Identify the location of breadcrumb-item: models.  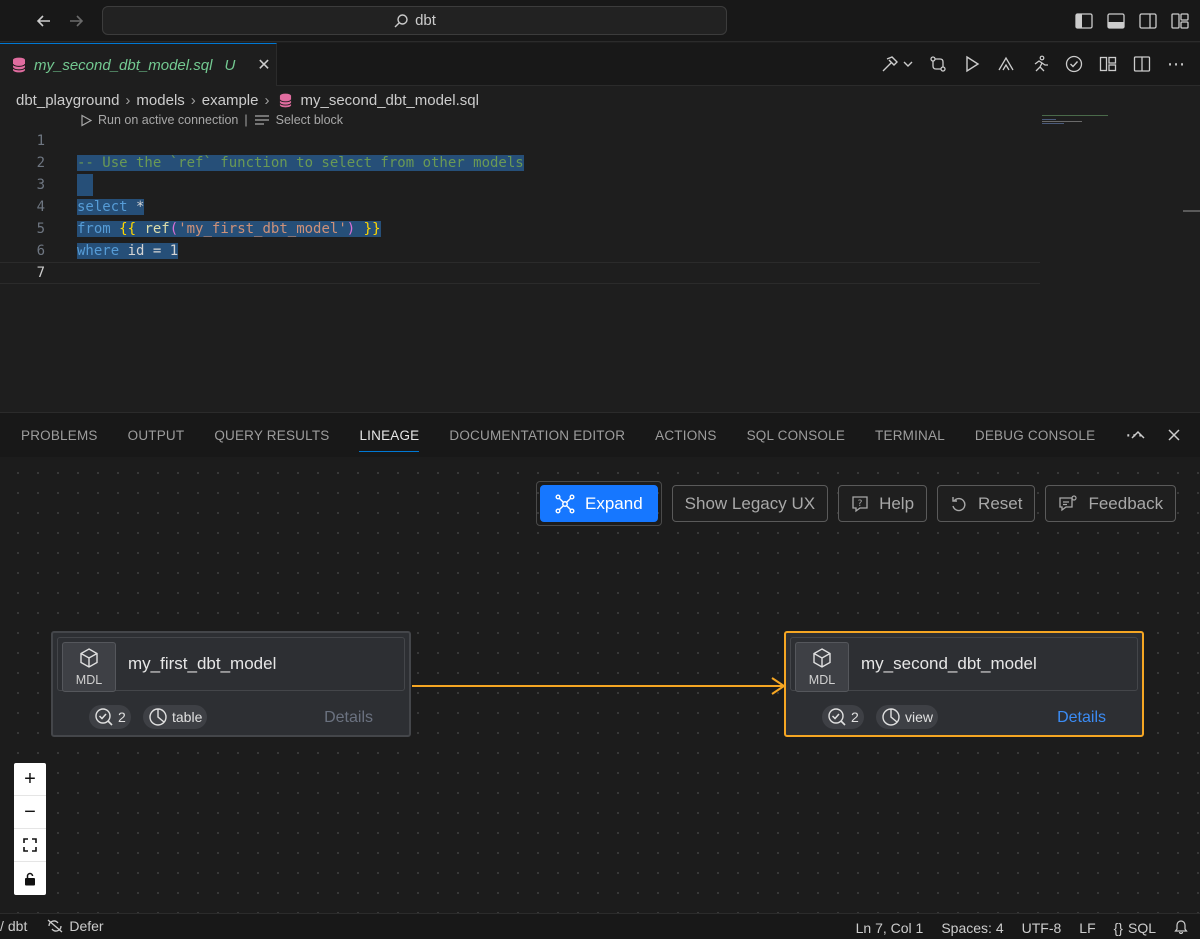
(160, 100).